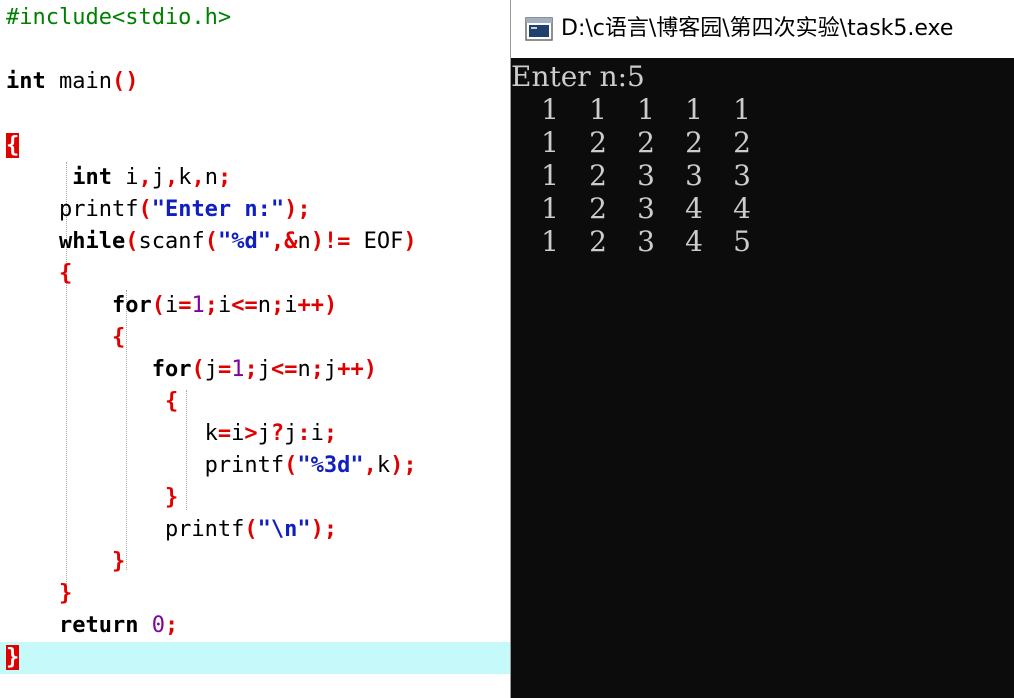 The width and height of the screenshot is (1014, 698). What do you see at coordinates (131, 305) in the screenshot?
I see `code-keyword: for` at bounding box center [131, 305].